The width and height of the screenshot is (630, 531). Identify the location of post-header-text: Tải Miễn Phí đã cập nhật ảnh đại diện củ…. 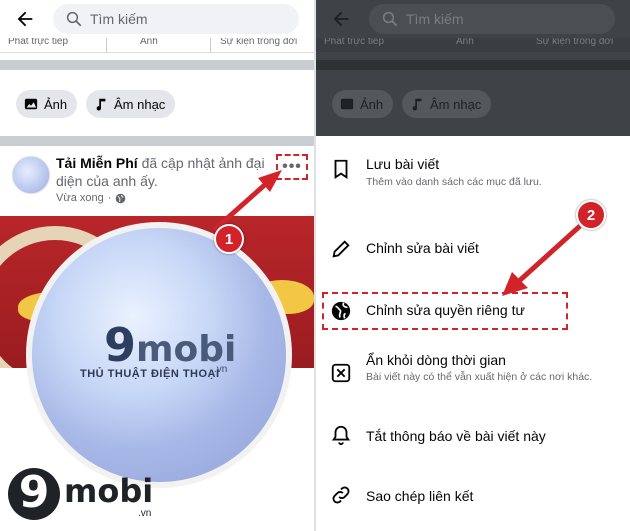
(166, 172).